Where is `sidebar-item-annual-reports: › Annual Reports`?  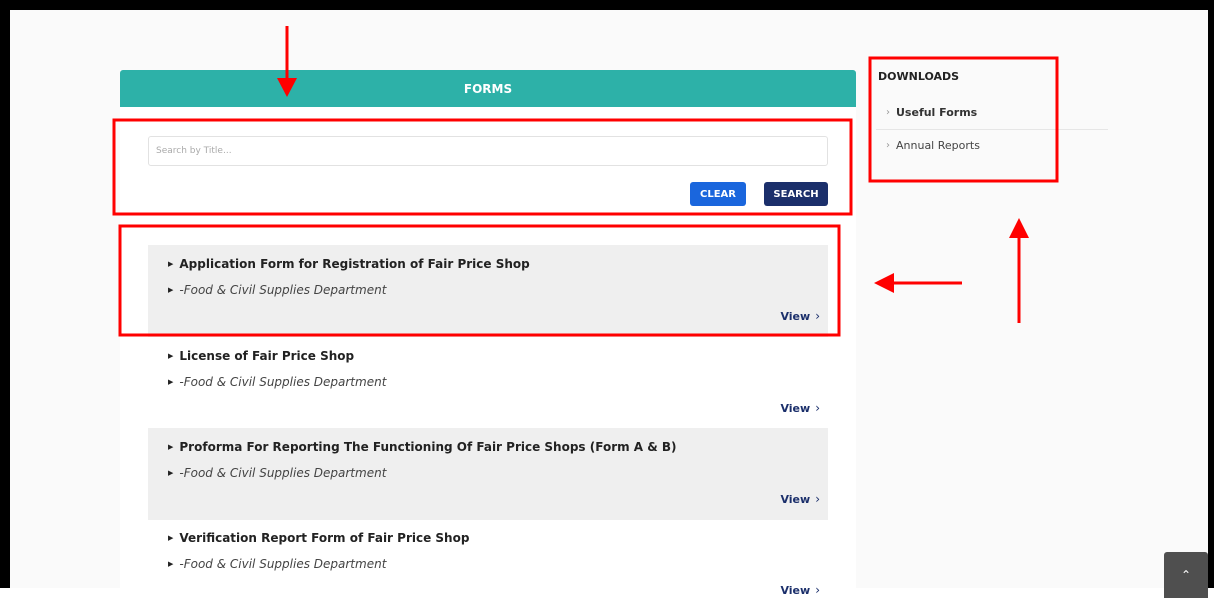
sidebar-item-annual-reports: › Annual Reports is located at coordinates (933, 145).